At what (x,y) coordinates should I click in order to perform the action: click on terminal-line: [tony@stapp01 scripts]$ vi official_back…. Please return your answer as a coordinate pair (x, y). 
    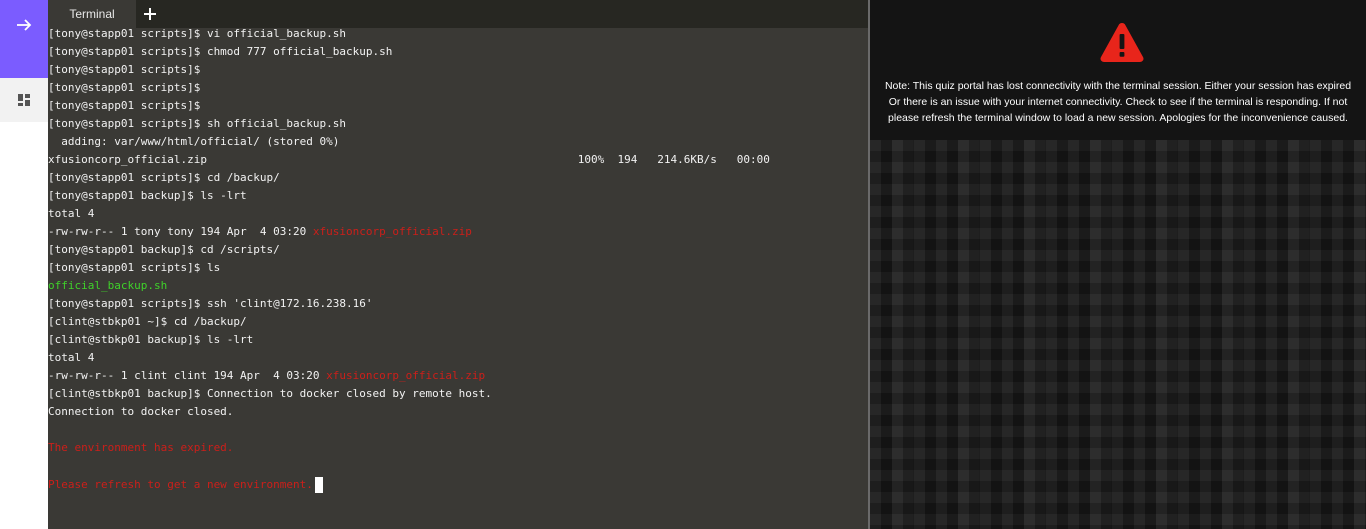
    Looking at the image, I should click on (197, 33).